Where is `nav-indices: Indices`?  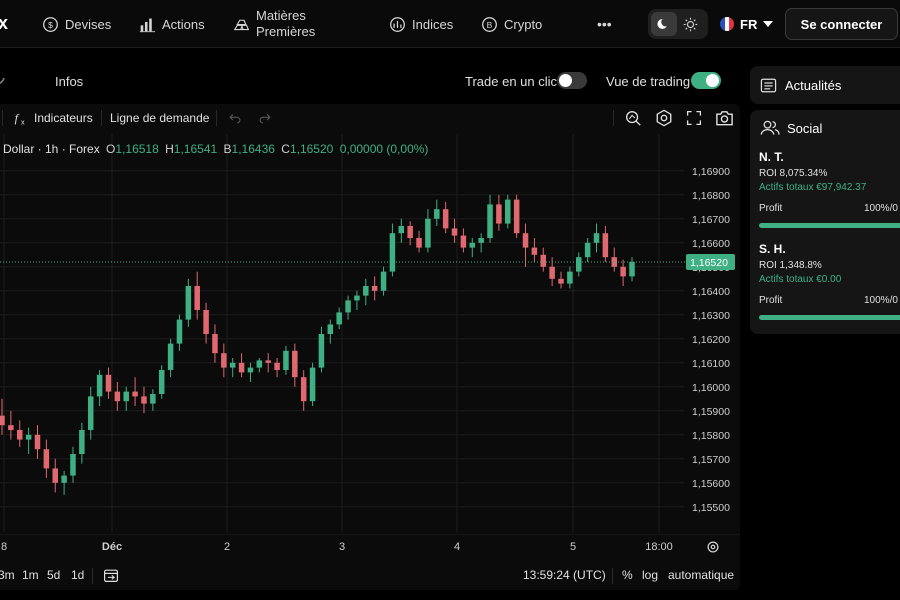 nav-indices: Indices is located at coordinates (421, 24).